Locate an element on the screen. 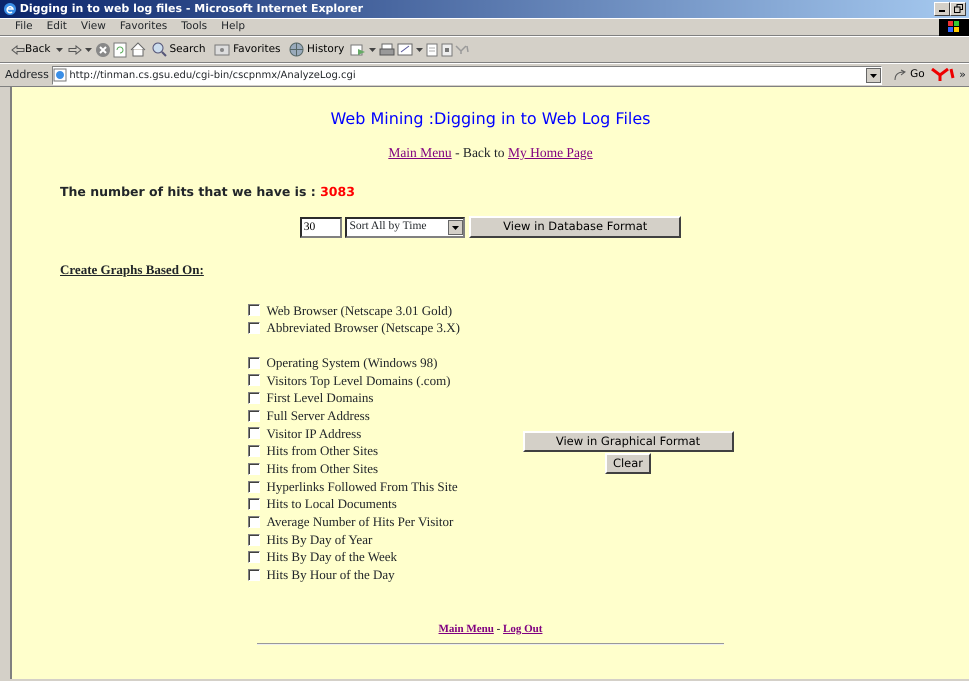 Image resolution: width=969 pixels, height=681 pixels. window-title: Digging in to web log files - Microsoft Internet Explorer is located at coordinates (192, 8).